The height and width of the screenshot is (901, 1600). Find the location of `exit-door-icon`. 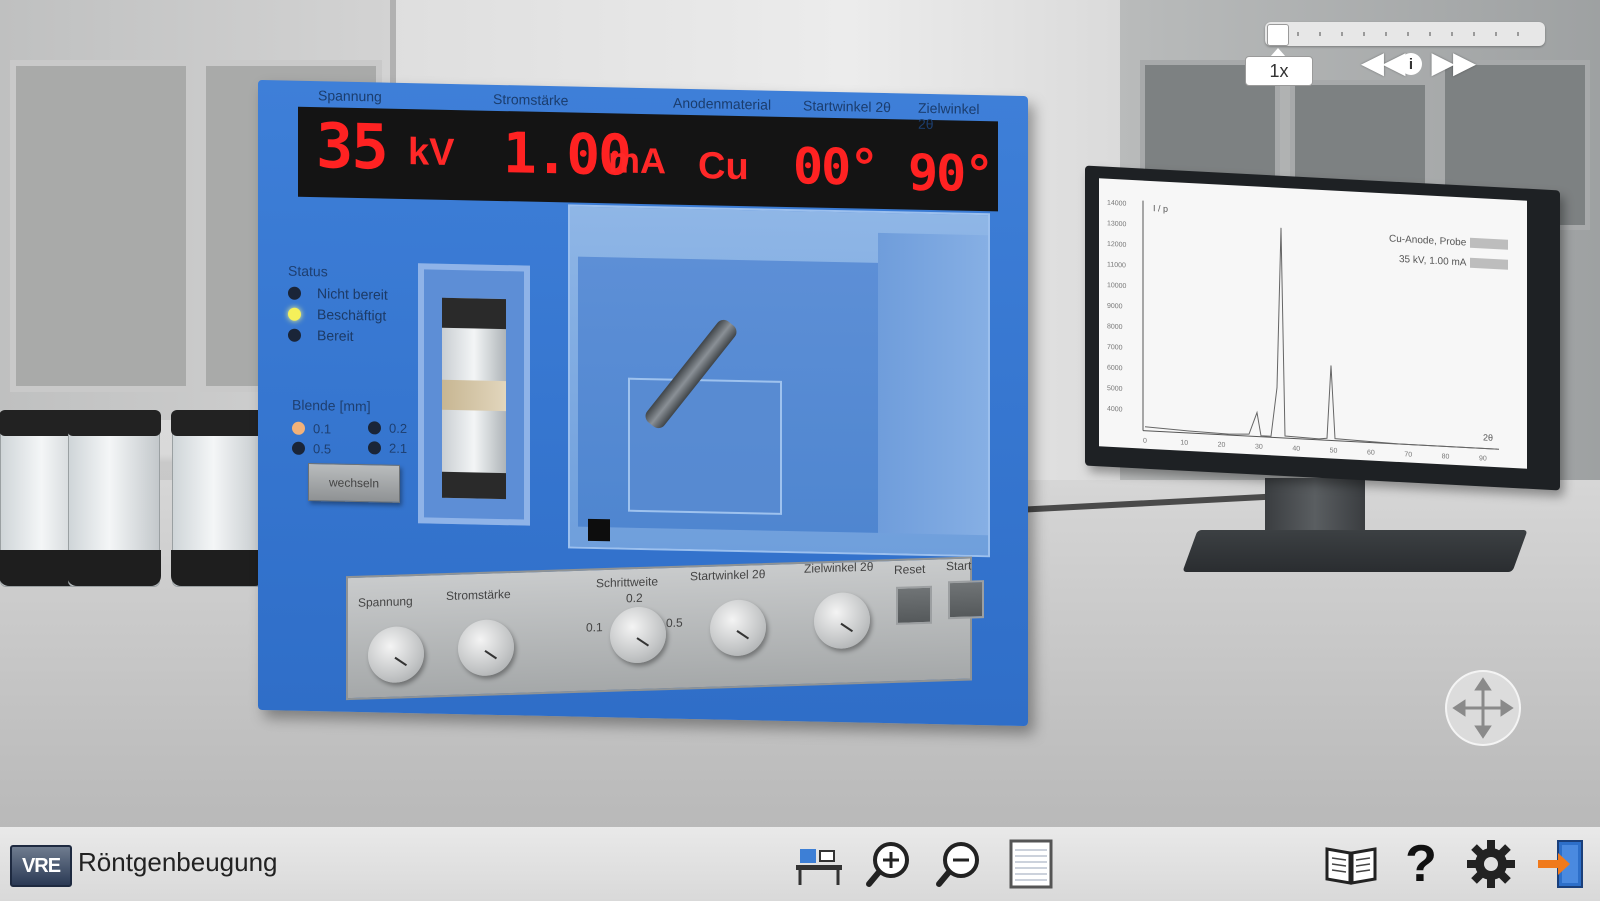

exit-door-icon is located at coordinates (1560, 864).